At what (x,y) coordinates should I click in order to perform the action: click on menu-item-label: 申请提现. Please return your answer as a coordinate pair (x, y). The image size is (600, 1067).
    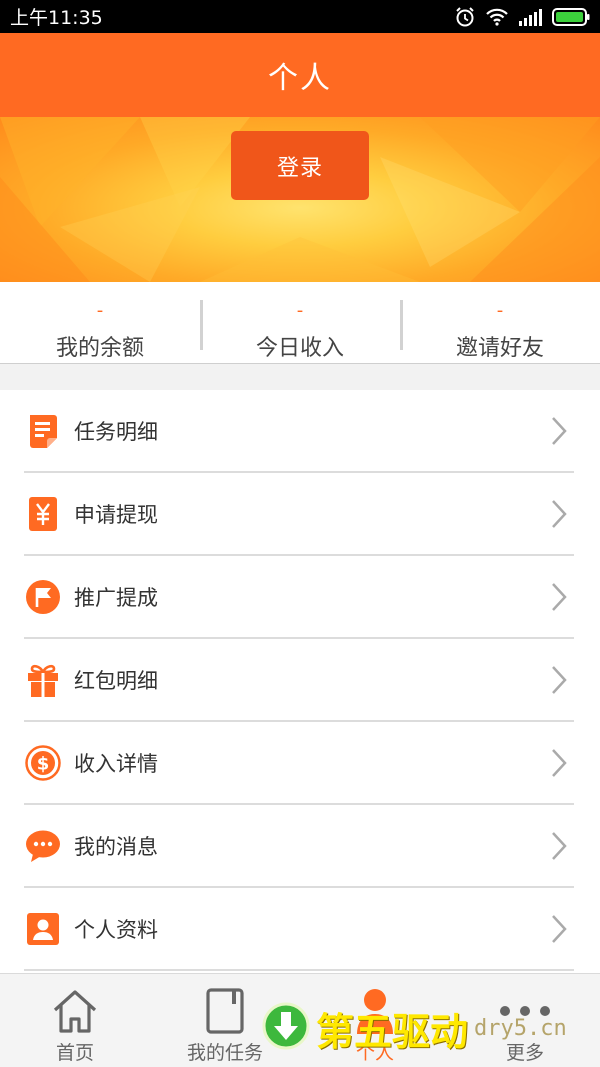
    Looking at the image, I should click on (116, 514).